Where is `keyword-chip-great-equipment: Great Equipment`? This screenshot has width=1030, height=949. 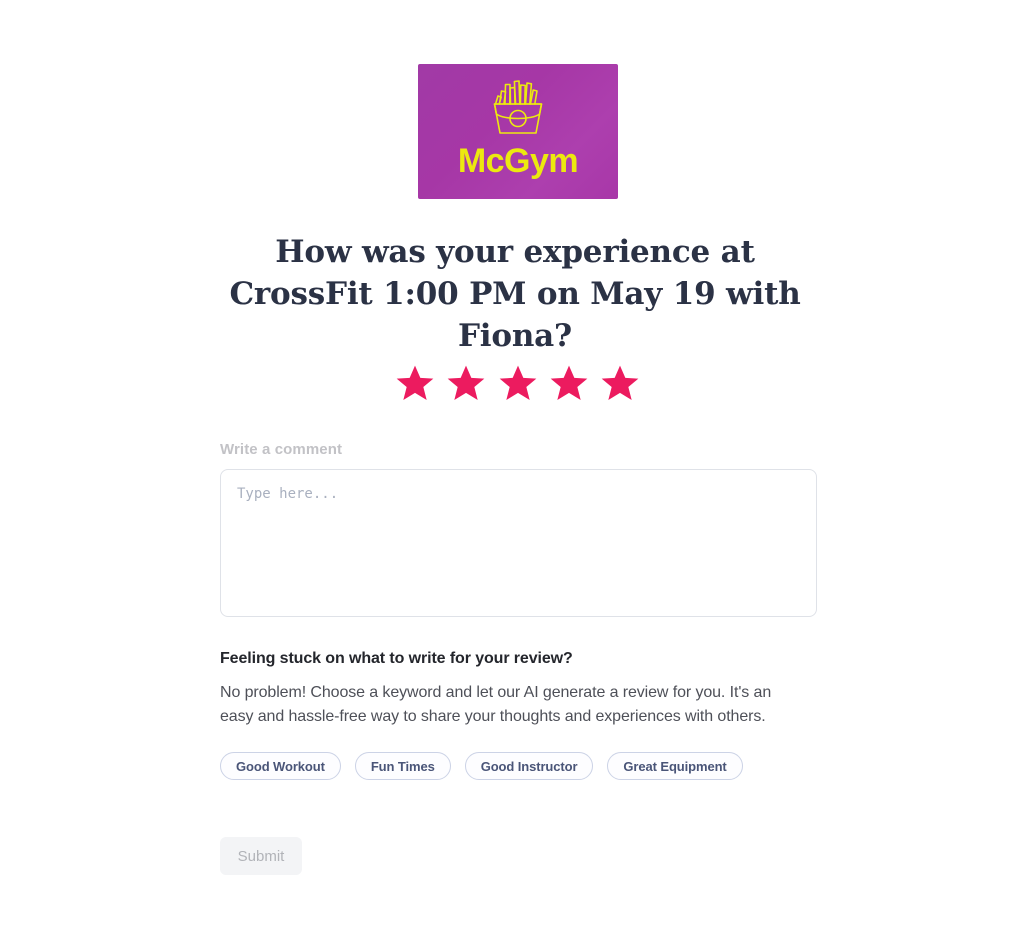
keyword-chip-great-equipment: Great Equipment is located at coordinates (675, 766).